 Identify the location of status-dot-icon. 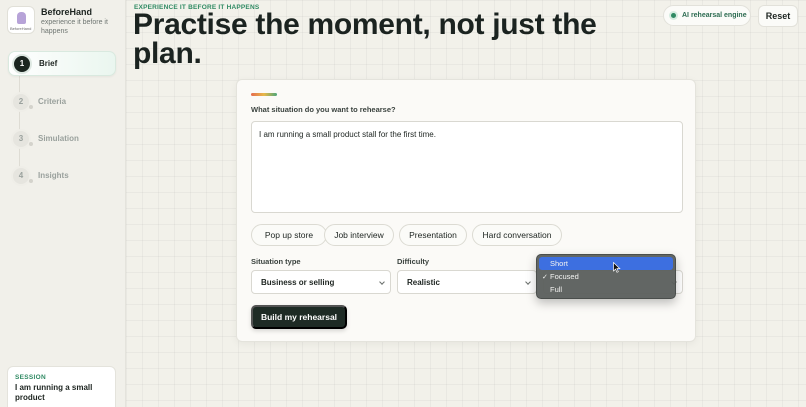
(673, 15).